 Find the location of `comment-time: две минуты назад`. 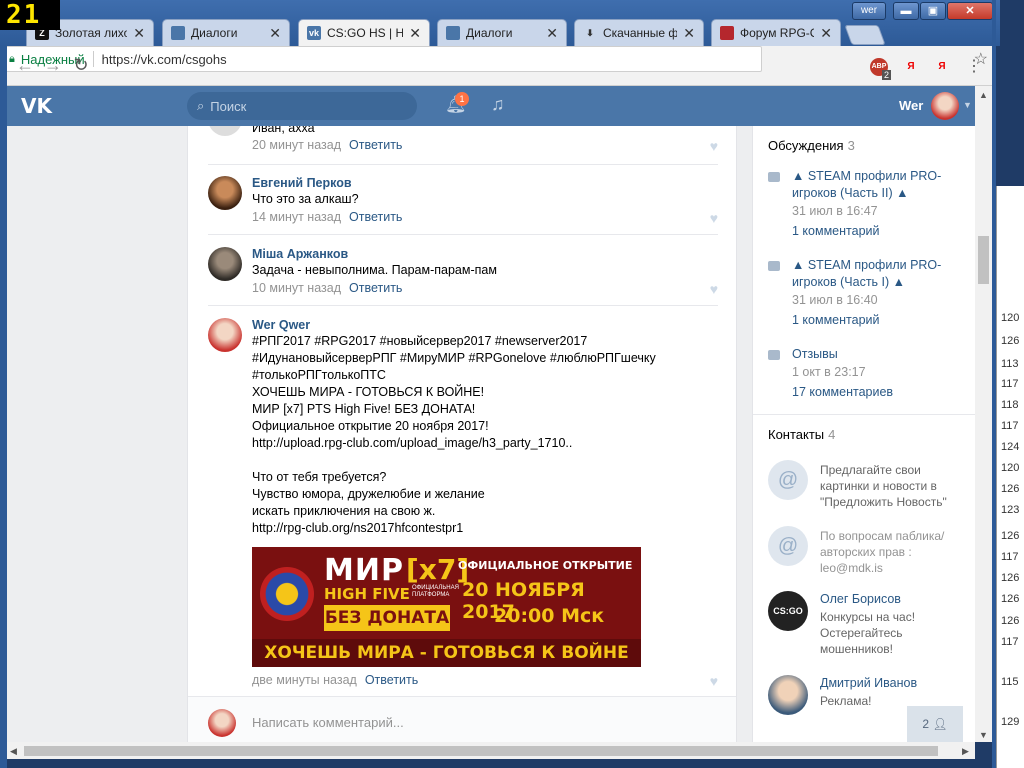

comment-time: две минуты назад is located at coordinates (304, 680).